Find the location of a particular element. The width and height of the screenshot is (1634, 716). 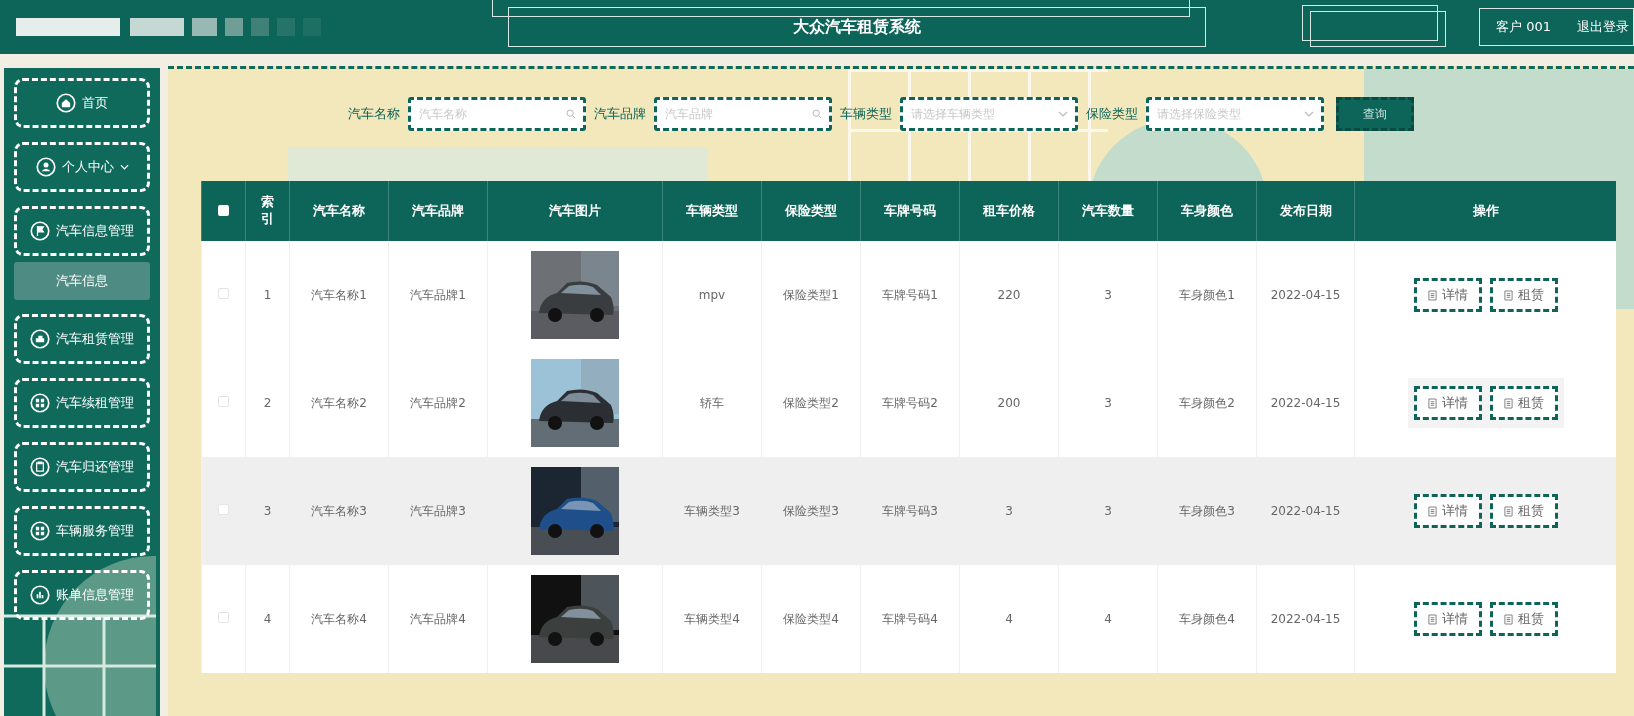

table-cell: 汽车名称4 is located at coordinates (339, 618).